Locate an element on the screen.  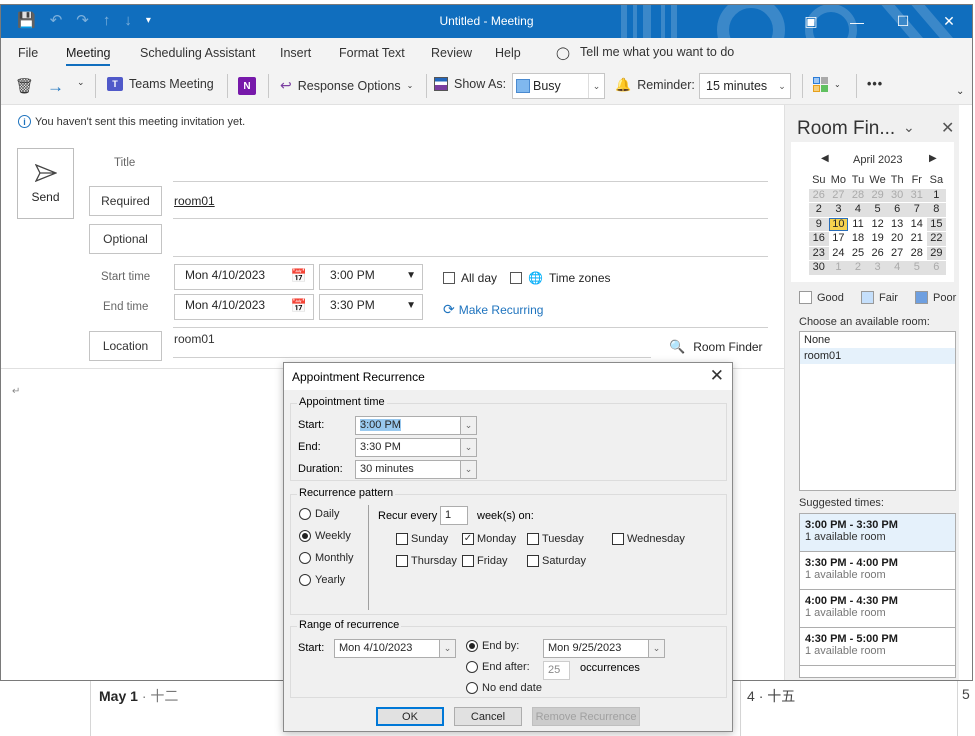
end-time-dropdown: 3:30 PM ▼ is located at coordinates (371, 307).